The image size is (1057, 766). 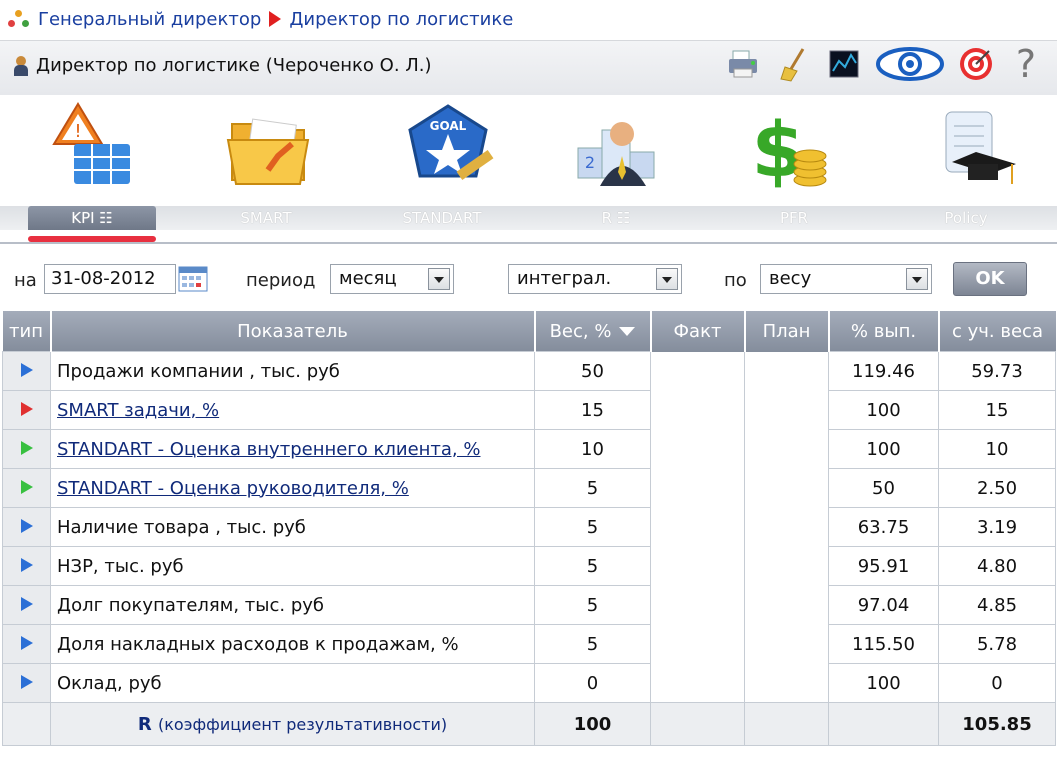 What do you see at coordinates (266, 218) in the screenshot?
I see `tab-smart: SMART` at bounding box center [266, 218].